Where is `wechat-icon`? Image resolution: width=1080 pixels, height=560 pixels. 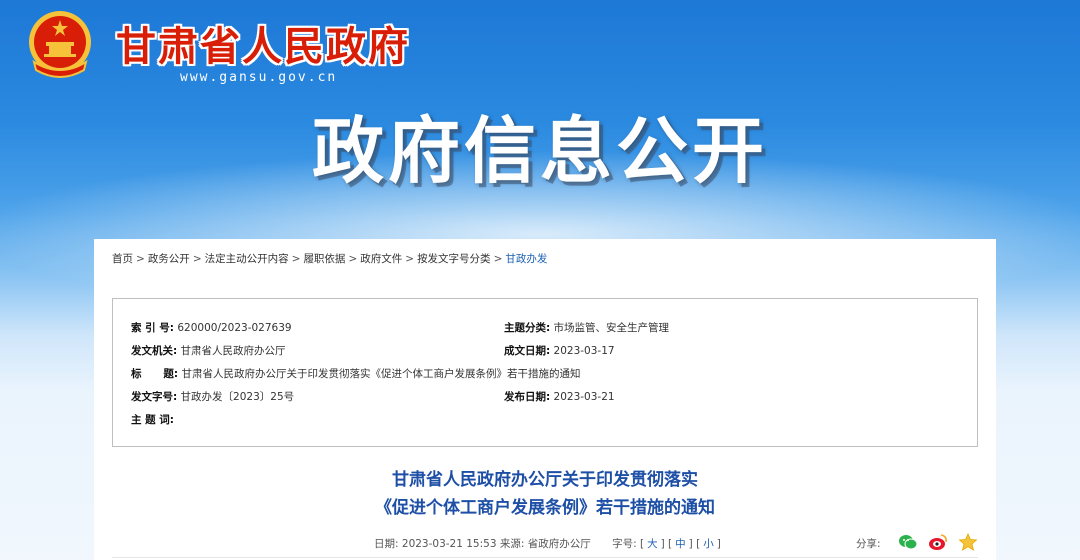 wechat-icon is located at coordinates (908, 542).